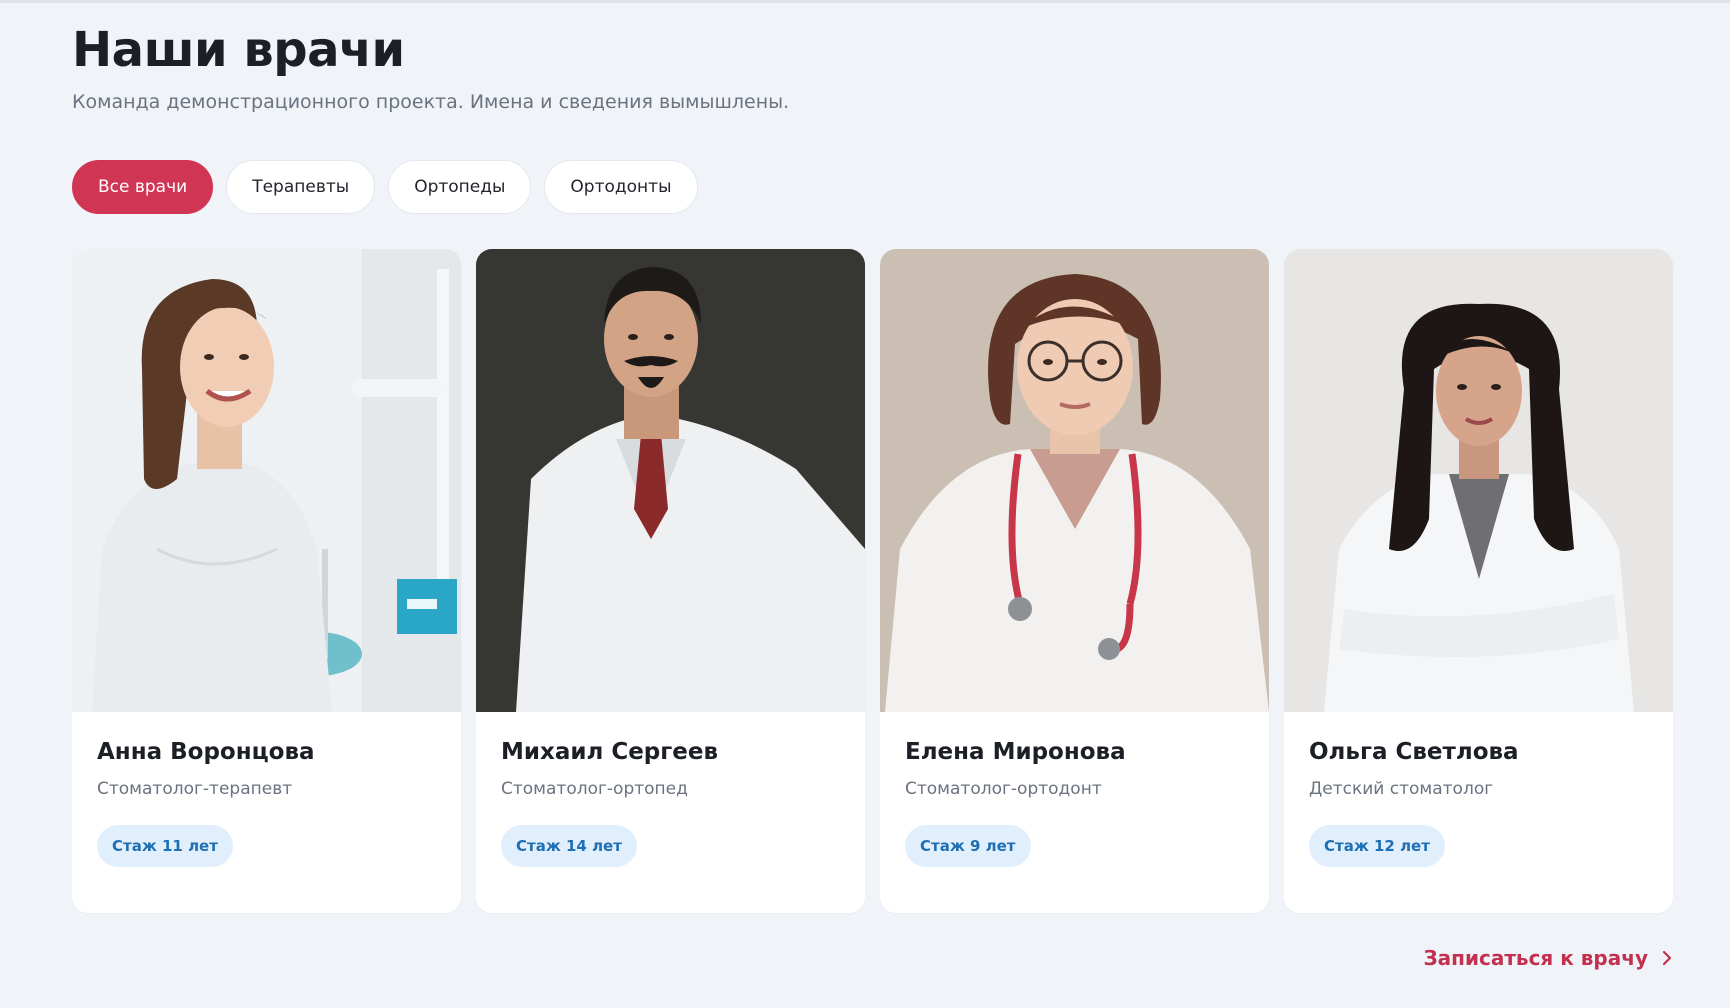  What do you see at coordinates (621, 187) in the screenshot?
I see `filter-orthodontists: Ортодонты` at bounding box center [621, 187].